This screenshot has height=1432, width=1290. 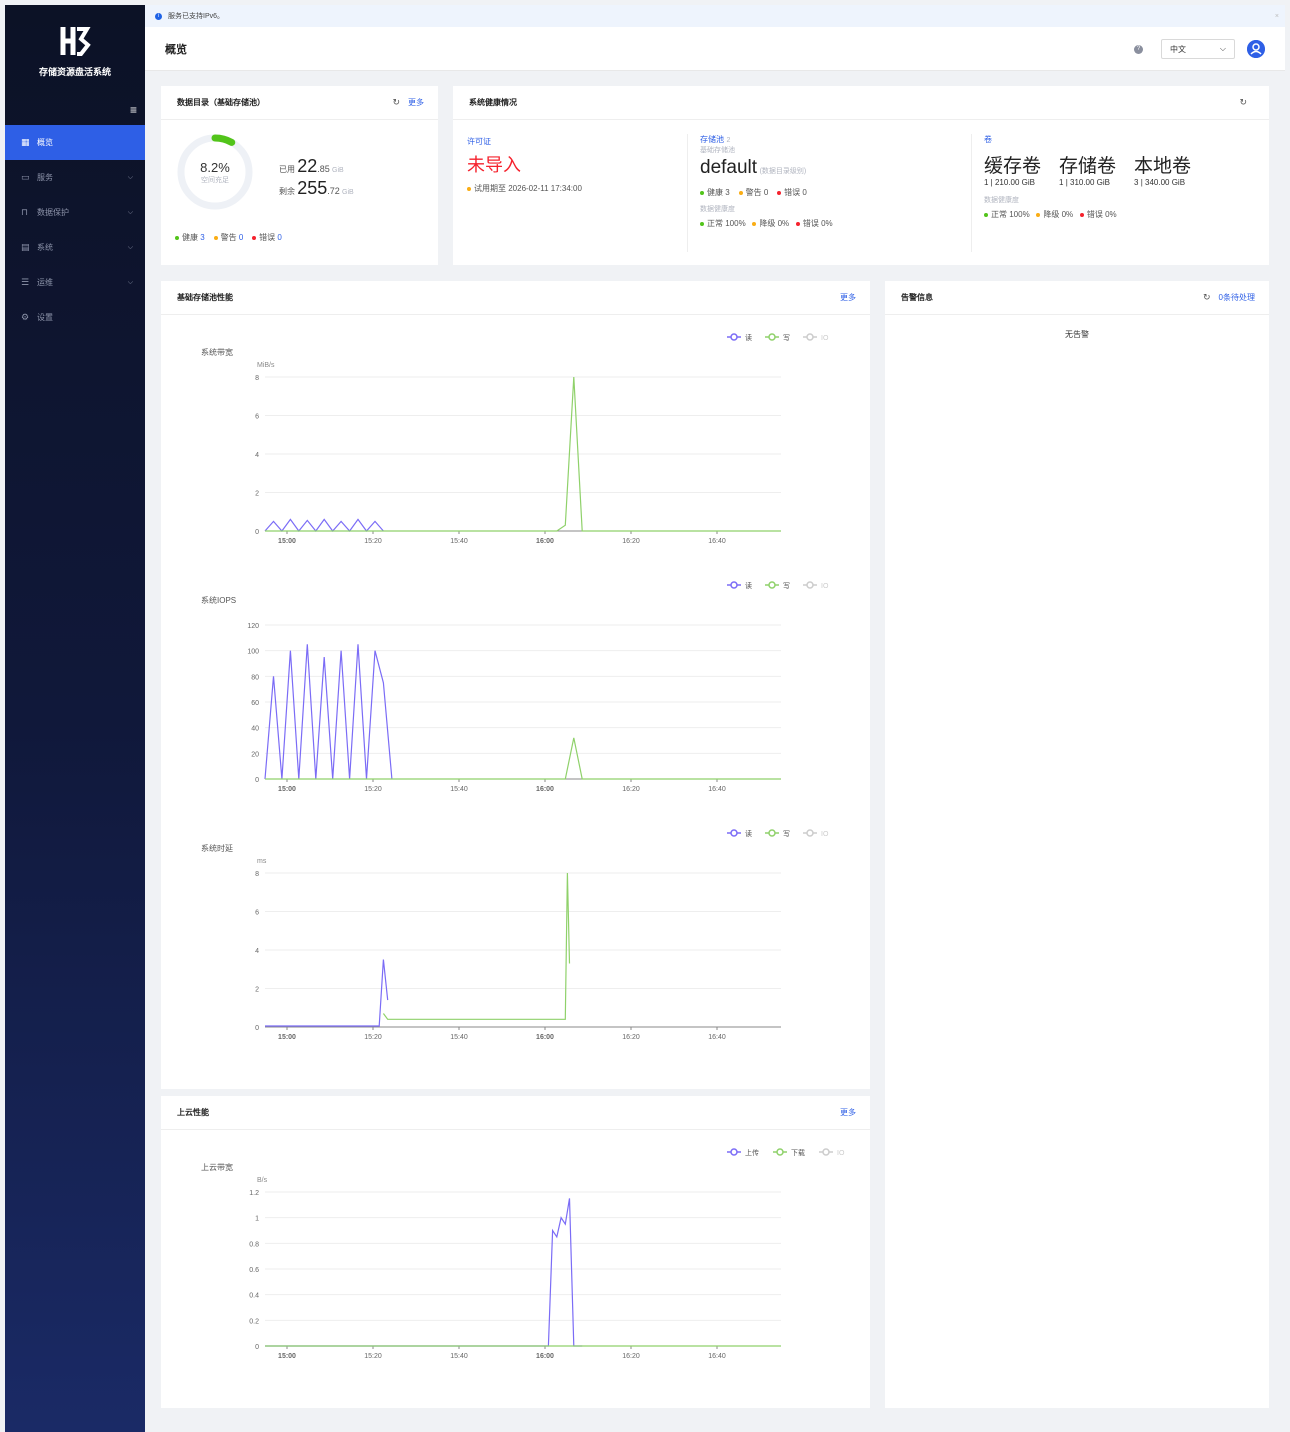 I want to click on y-tick-label: 40, so click(x=255, y=729).